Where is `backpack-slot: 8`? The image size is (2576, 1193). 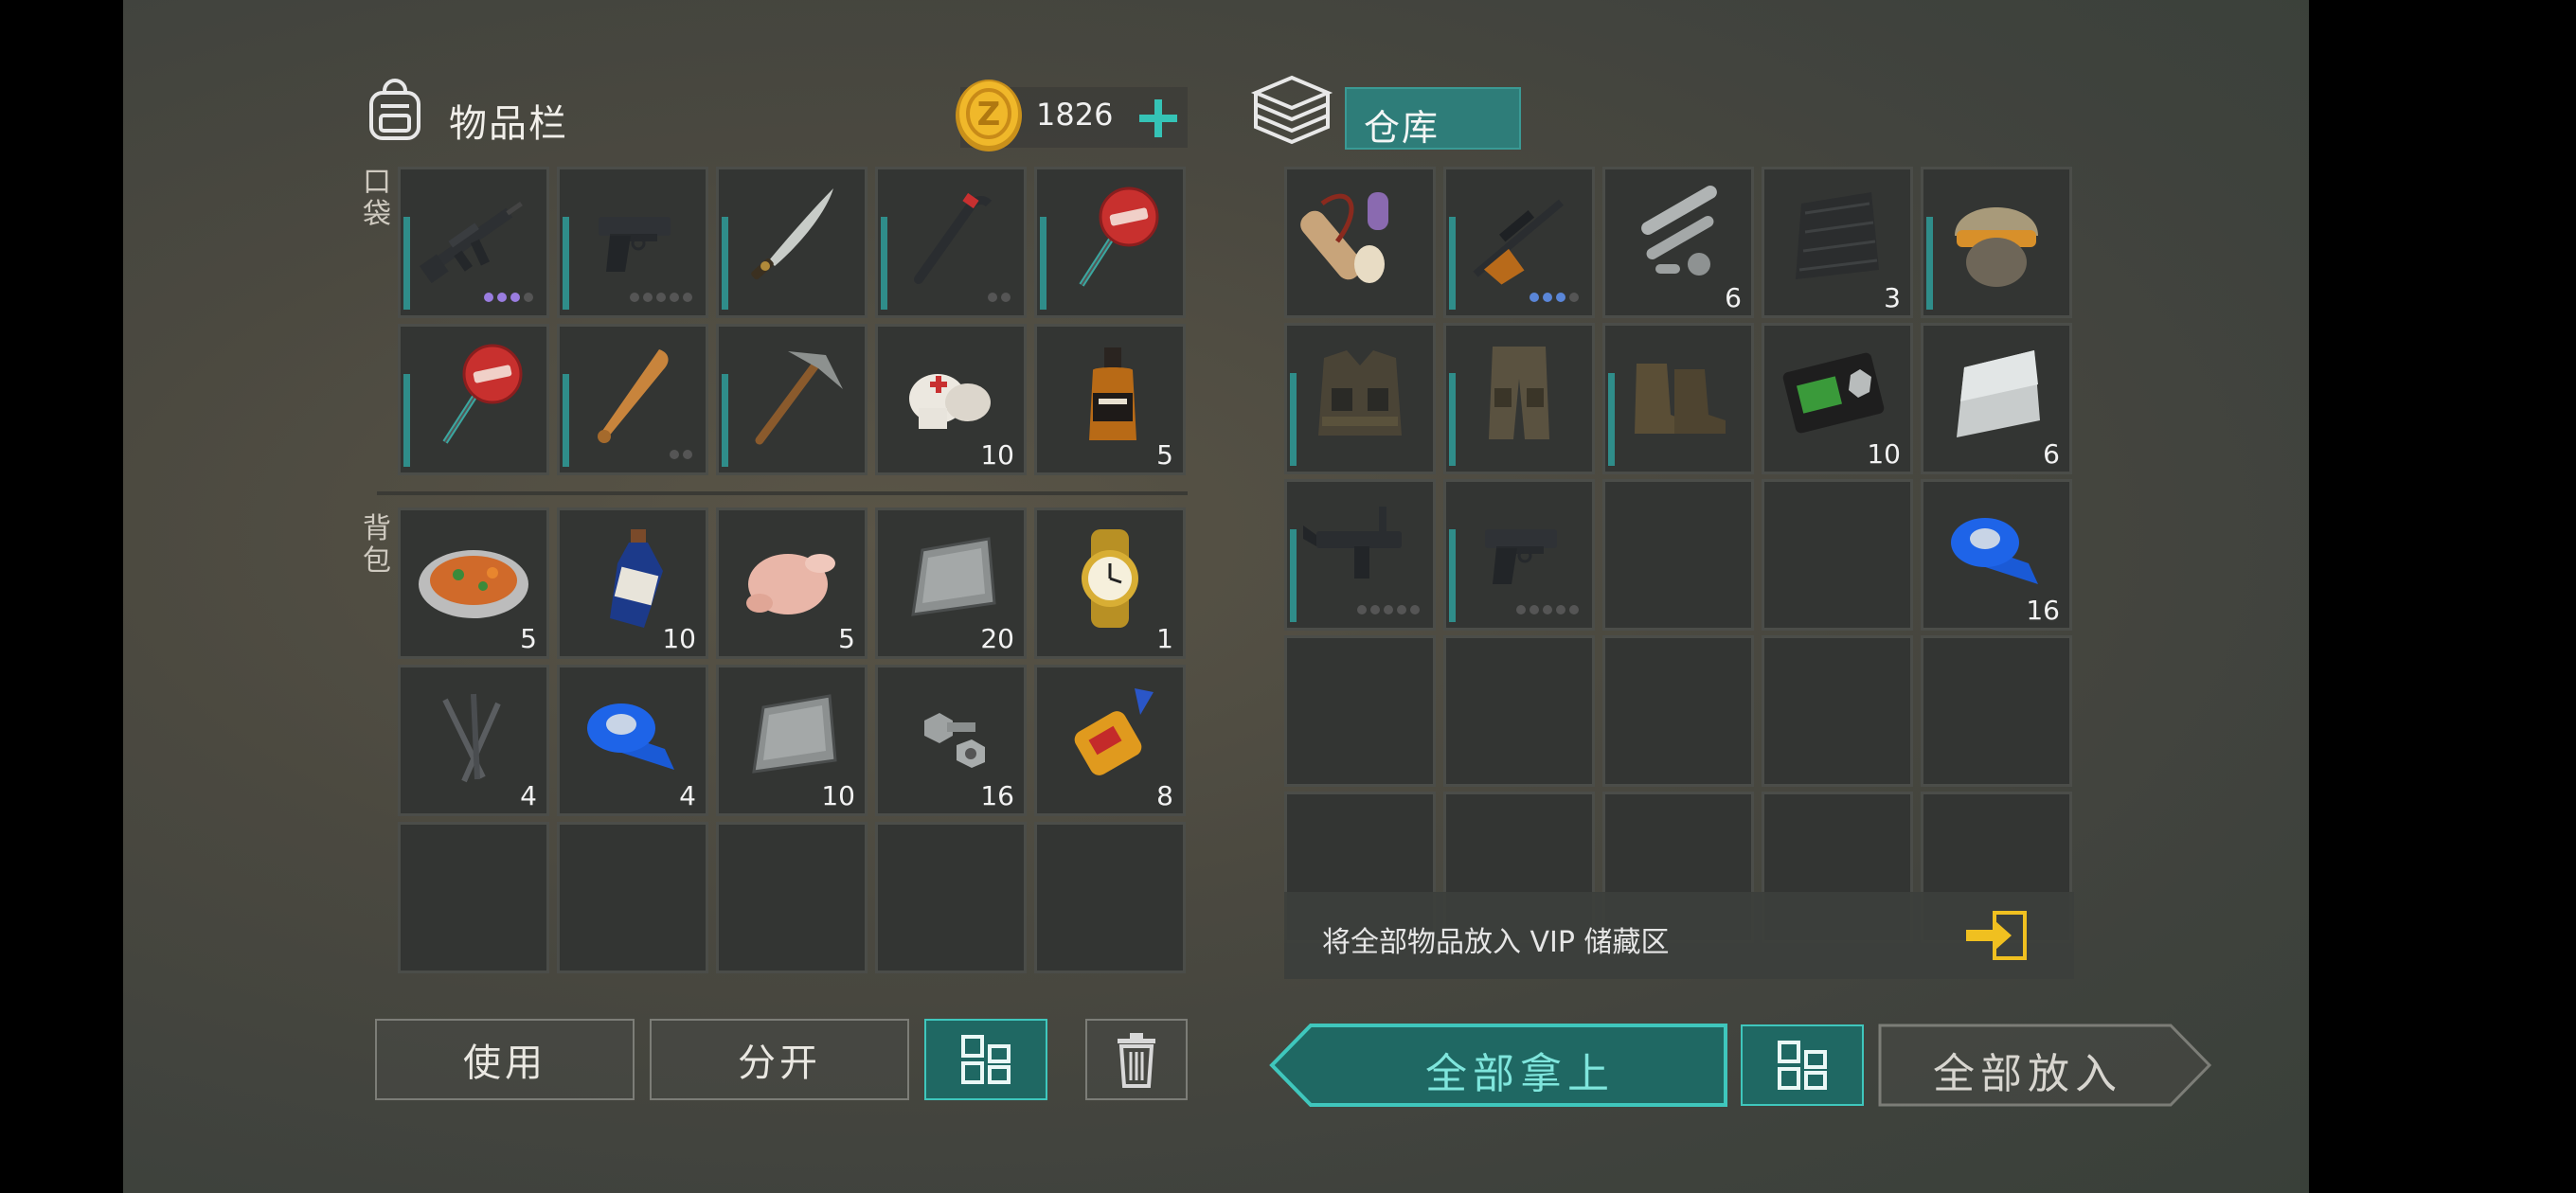
backpack-slot: 8 is located at coordinates (1110, 740).